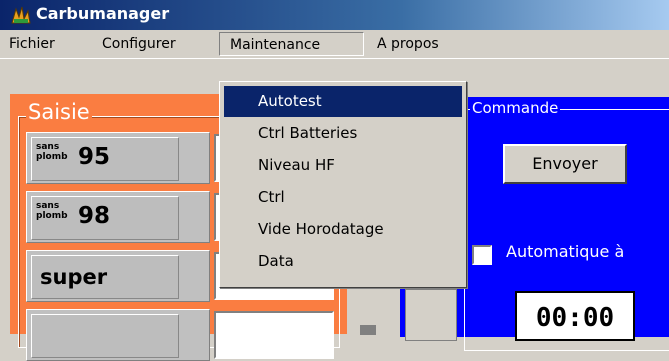 This screenshot has width=669, height=361. I want to click on automatique-checkbox, so click(482, 255).